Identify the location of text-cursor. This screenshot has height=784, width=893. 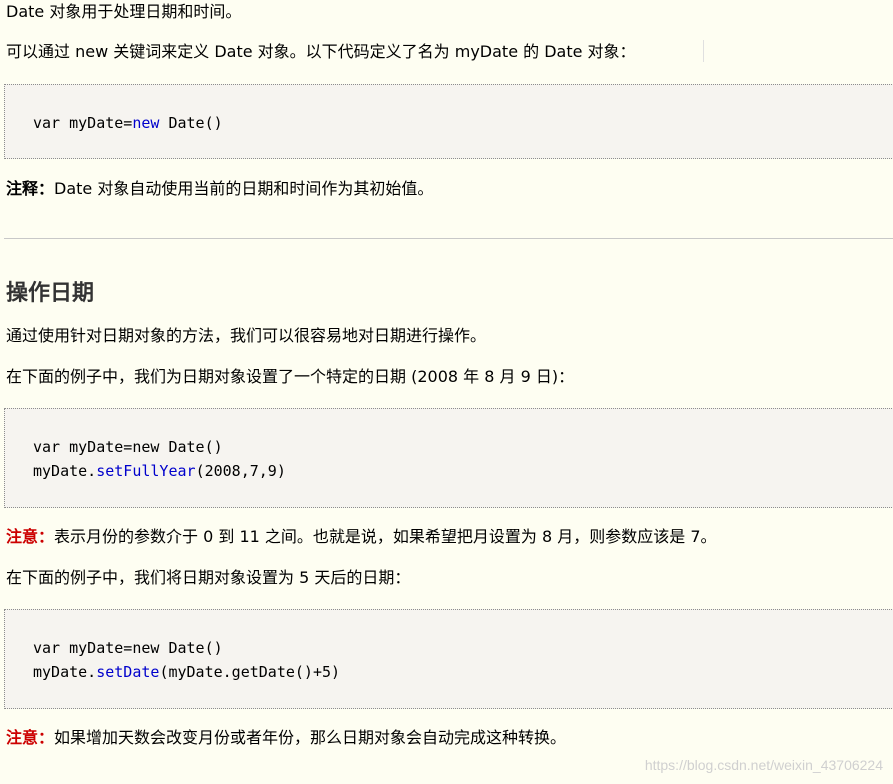
(703, 51).